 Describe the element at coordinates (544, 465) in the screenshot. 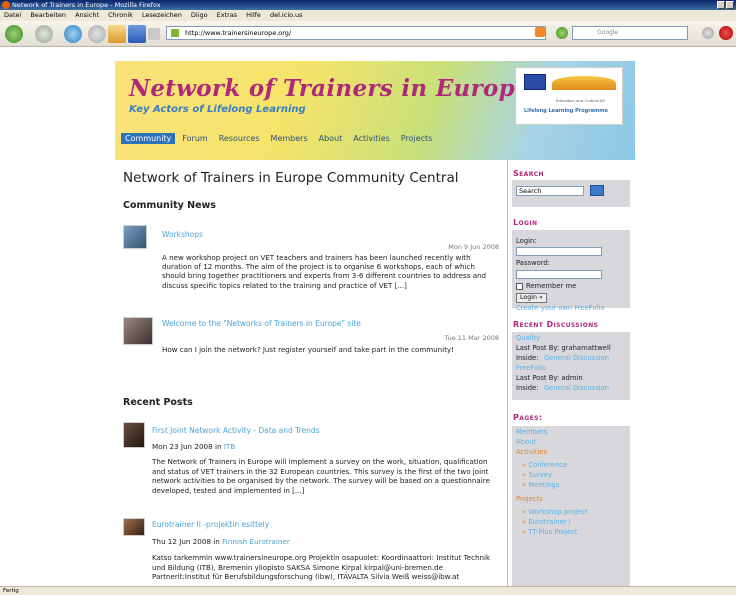

I see `page-link-conference: Conference` at that location.